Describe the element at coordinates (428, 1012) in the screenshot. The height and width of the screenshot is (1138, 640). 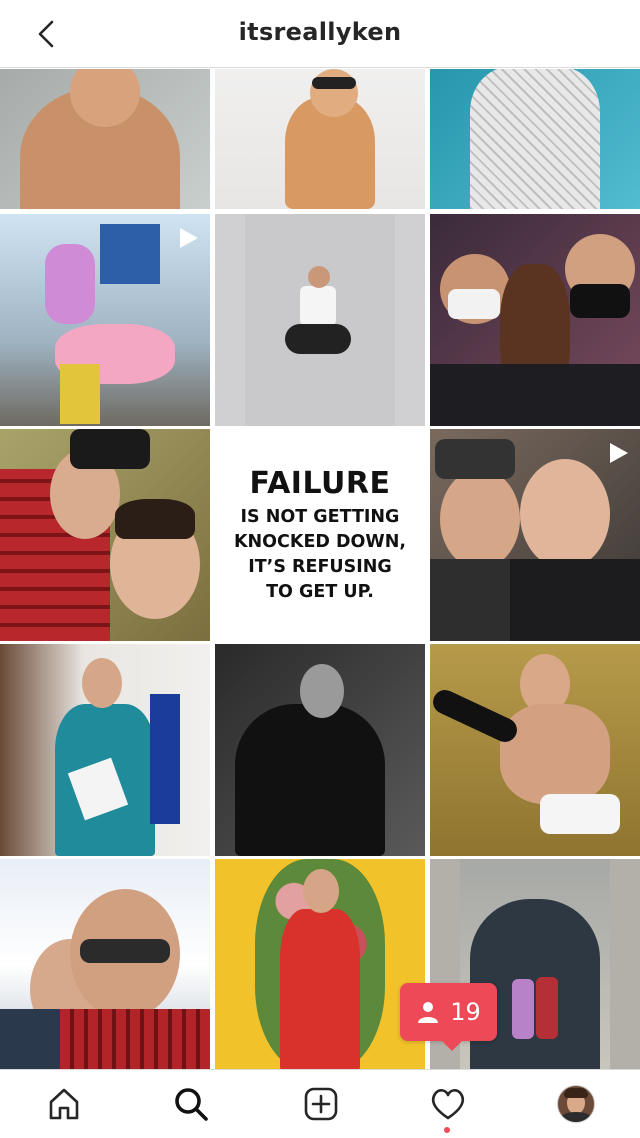
I see `person-icon` at that location.